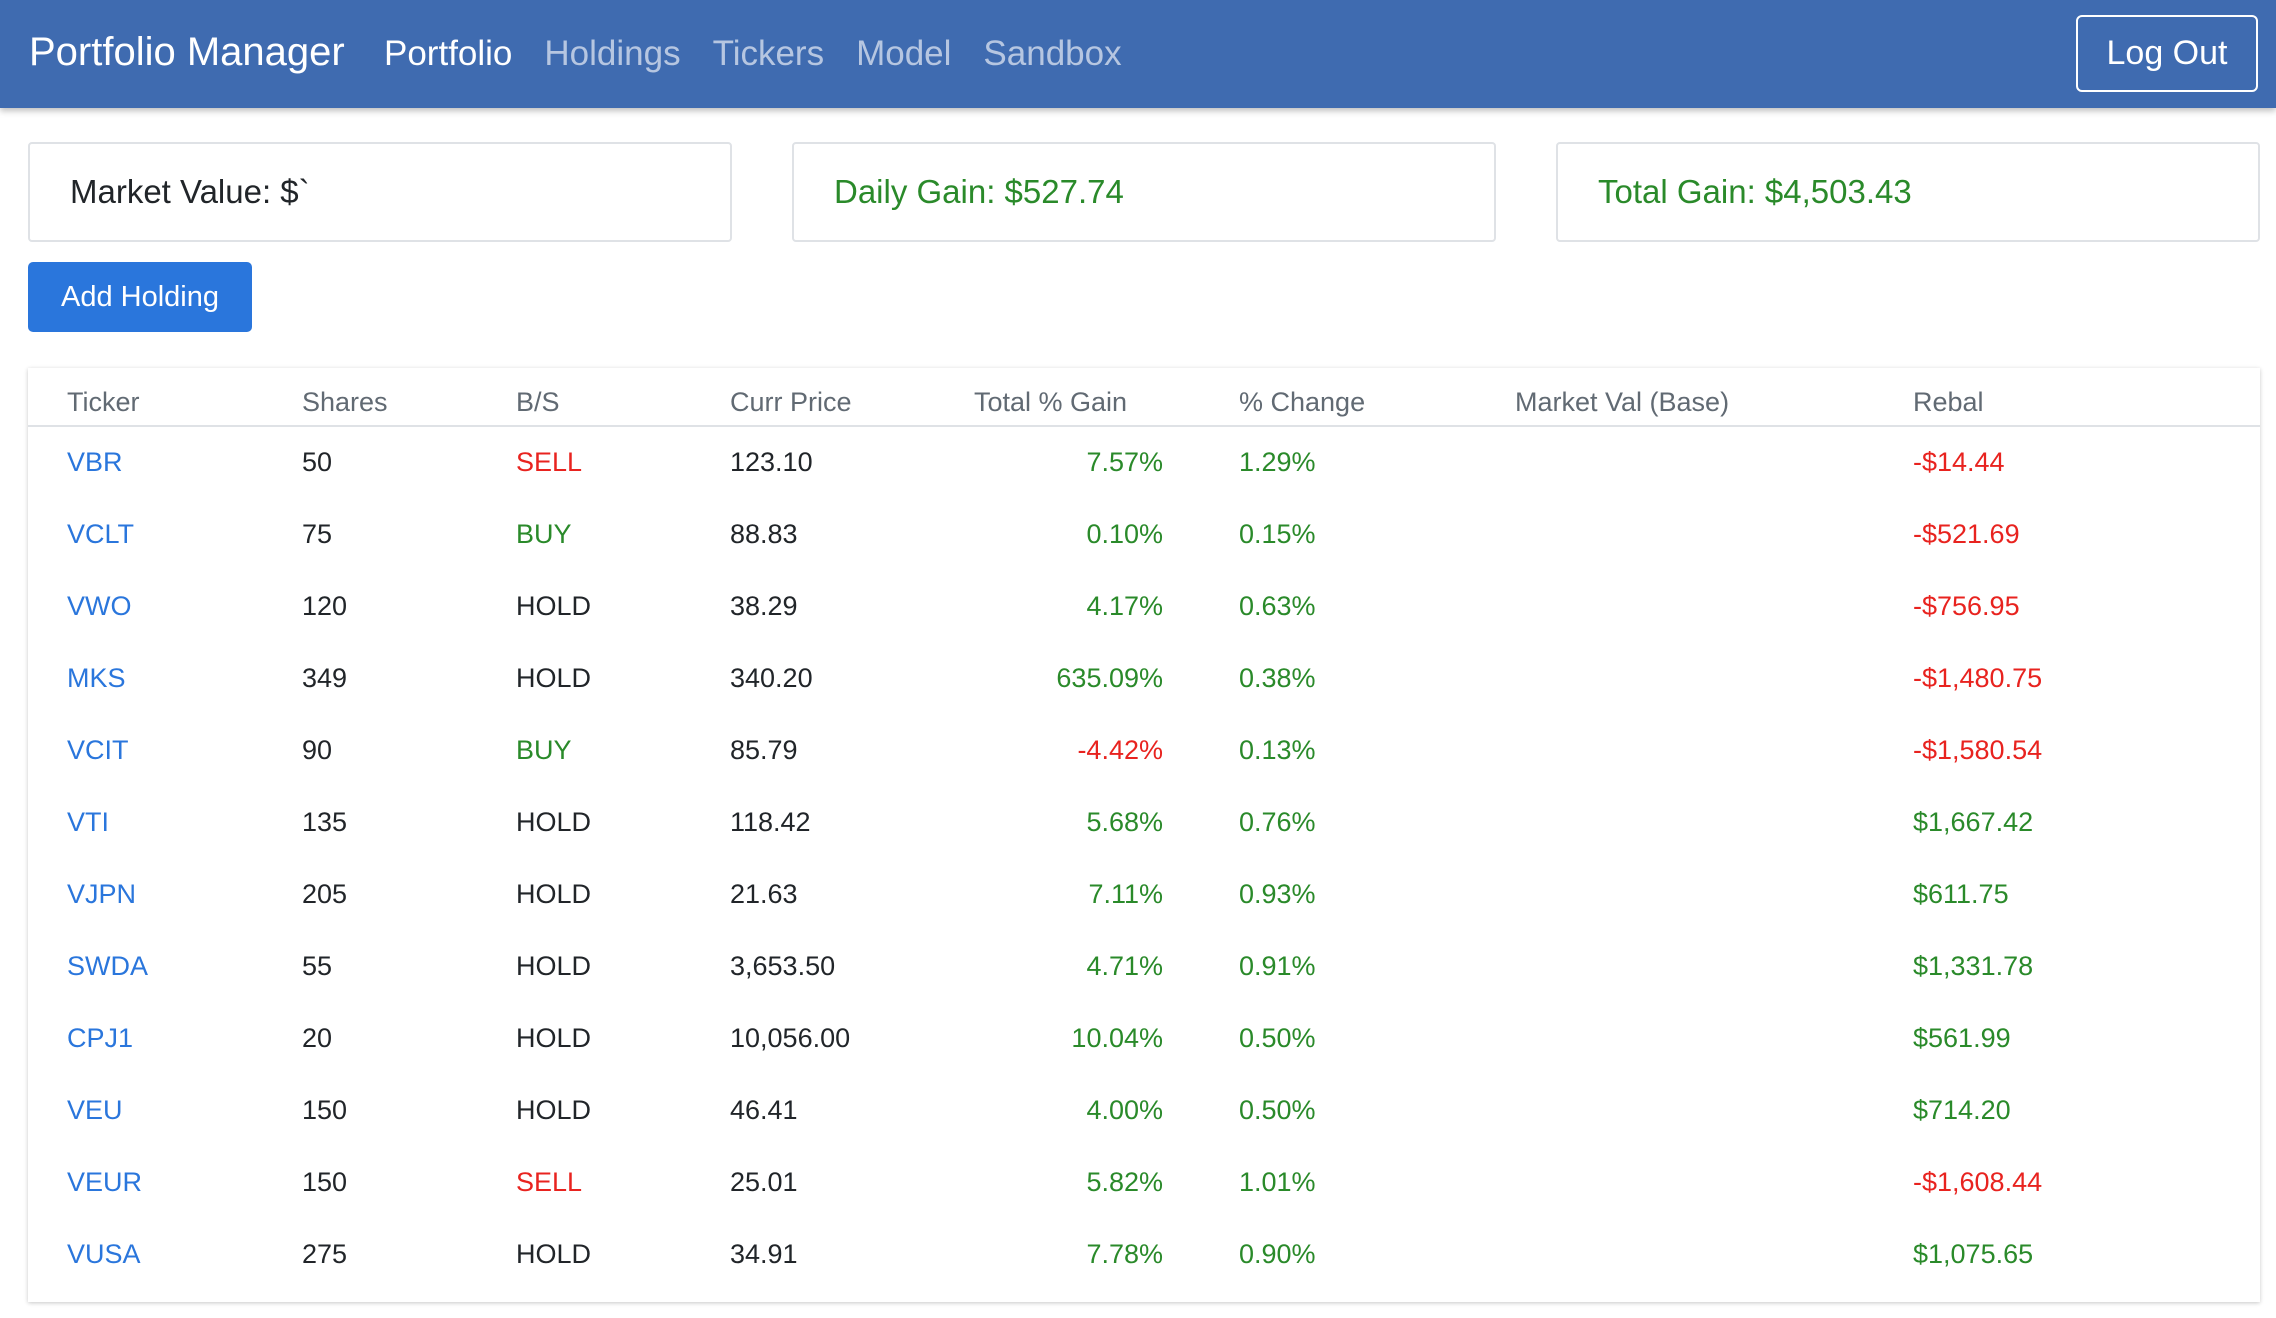  What do you see at coordinates (771, 462) in the screenshot?
I see `cell-price: 123.10` at bounding box center [771, 462].